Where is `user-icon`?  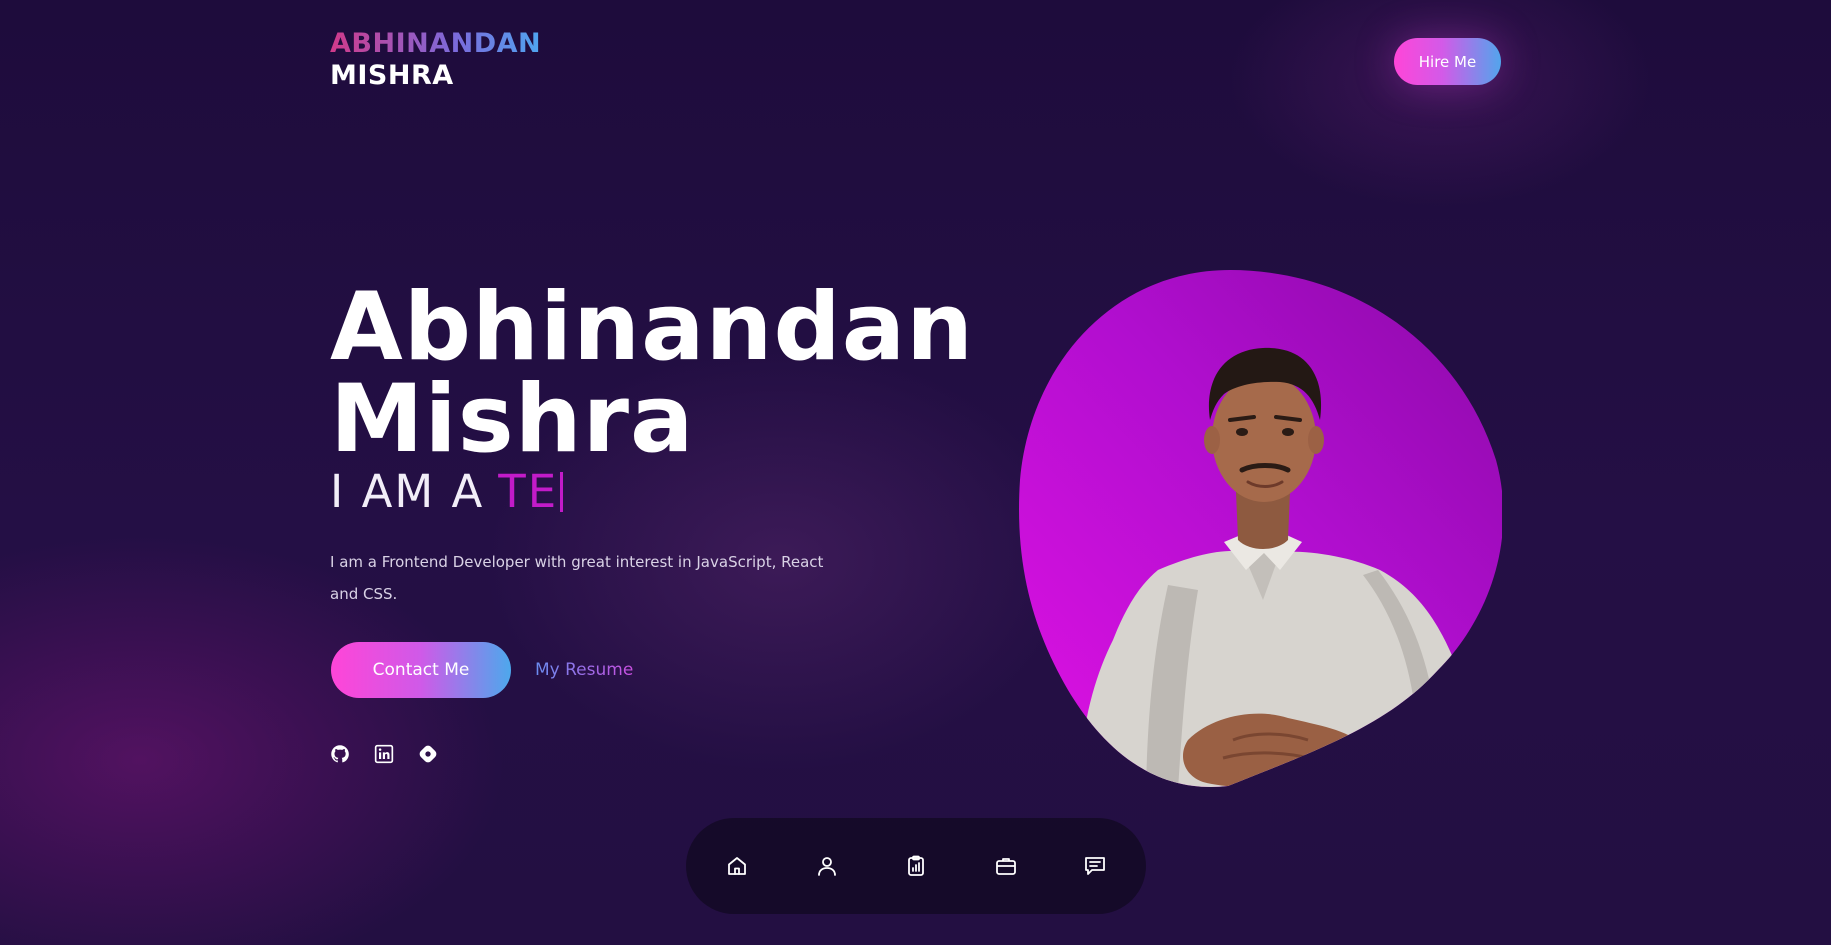 user-icon is located at coordinates (826, 866).